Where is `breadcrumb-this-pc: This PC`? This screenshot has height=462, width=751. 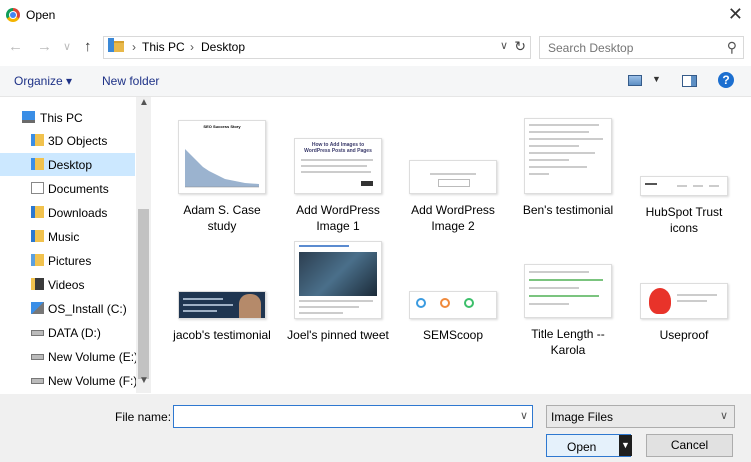
breadcrumb-this-pc: This PC is located at coordinates (163, 47).